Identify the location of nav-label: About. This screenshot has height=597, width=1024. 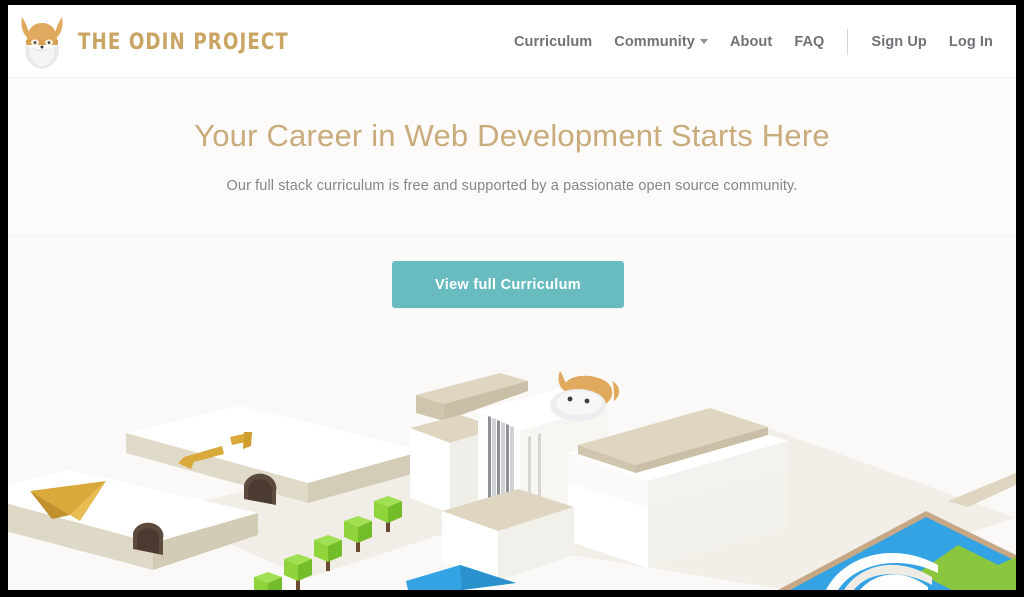
(751, 41).